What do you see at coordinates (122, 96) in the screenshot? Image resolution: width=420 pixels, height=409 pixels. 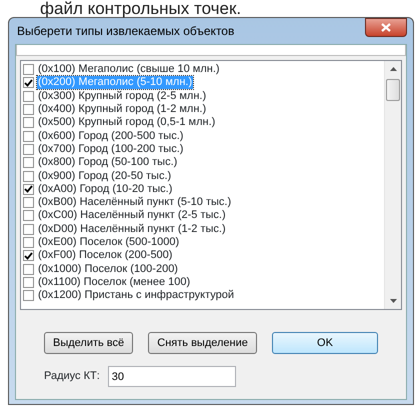 I see `list-item: (0x300) Крупный город (2-5 млн.)` at bounding box center [122, 96].